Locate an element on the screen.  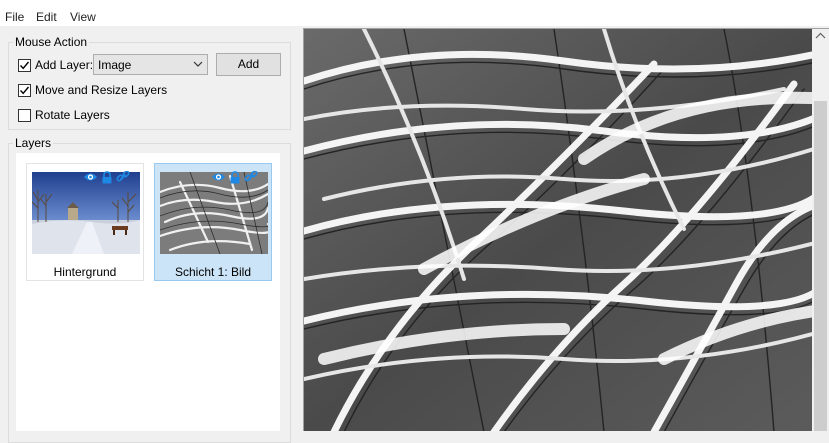
layer-type-value: Image is located at coordinates (115, 65).